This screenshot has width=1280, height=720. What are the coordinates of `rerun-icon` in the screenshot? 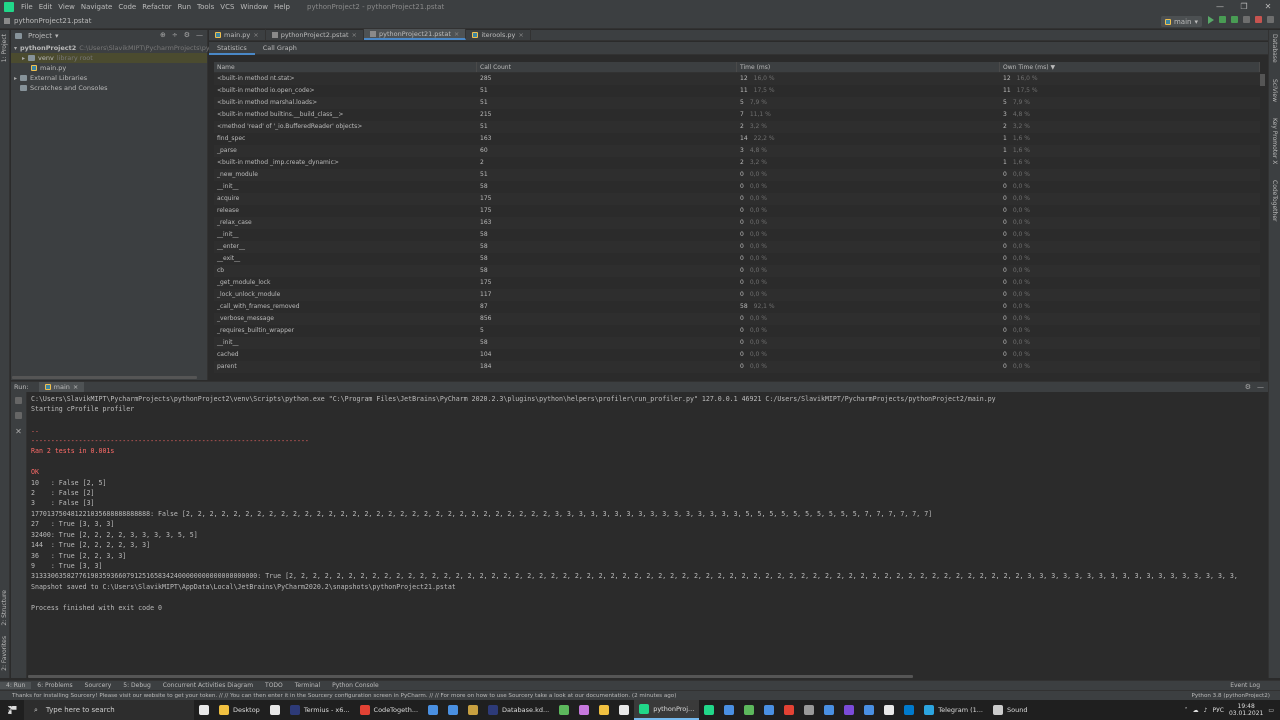 It's located at (18, 400).